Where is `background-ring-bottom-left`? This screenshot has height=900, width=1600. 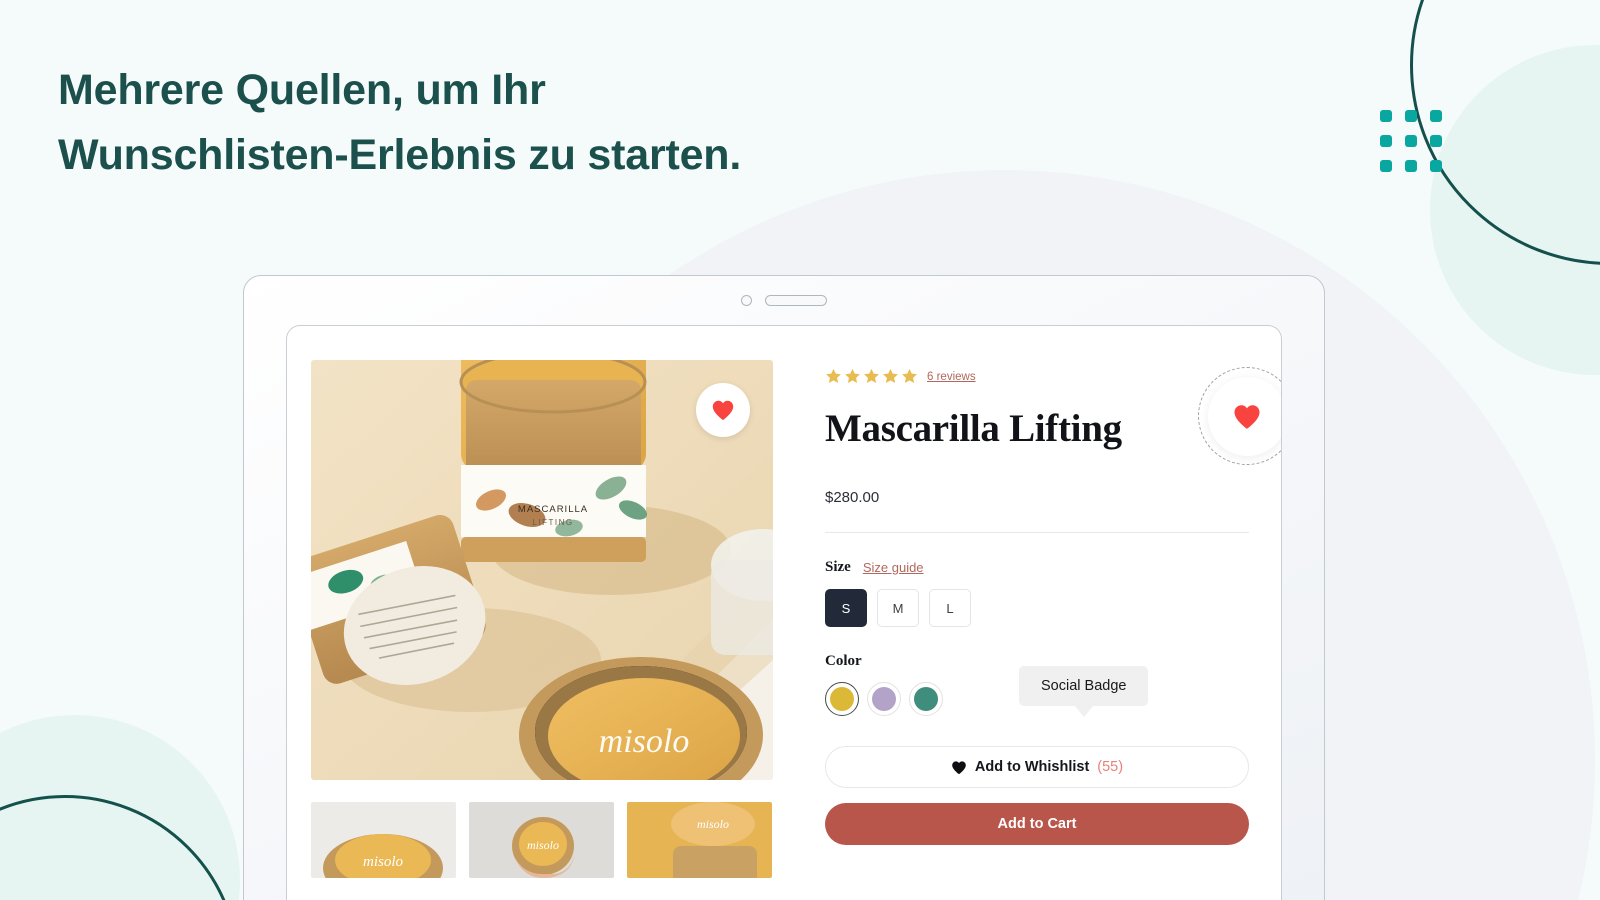
background-ring-bottom-left is located at coordinates (120, 847).